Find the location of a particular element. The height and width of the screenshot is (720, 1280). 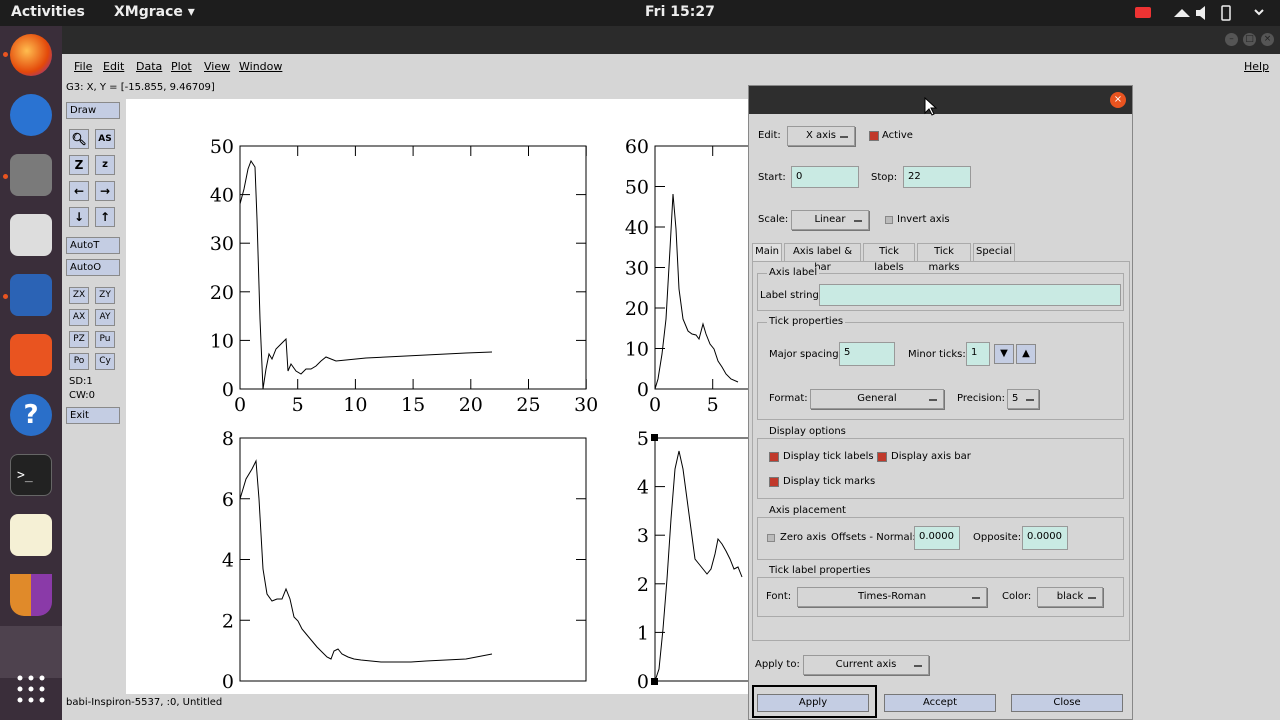

arrow-right-icon: → is located at coordinates (105, 191).